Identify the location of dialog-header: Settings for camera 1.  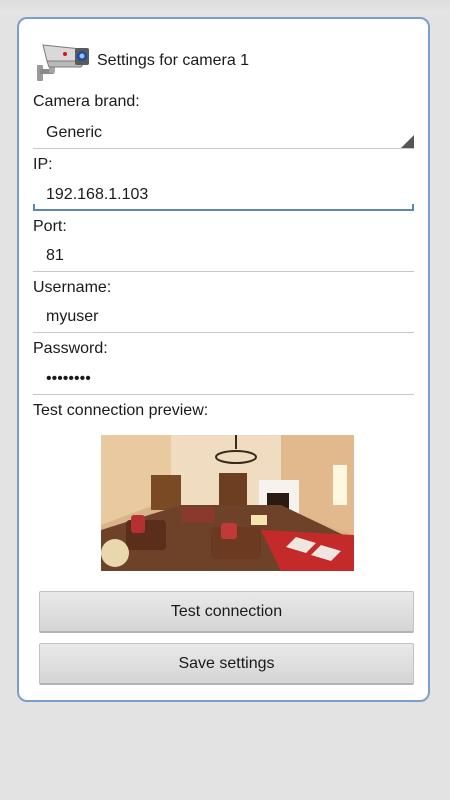
(142, 61).